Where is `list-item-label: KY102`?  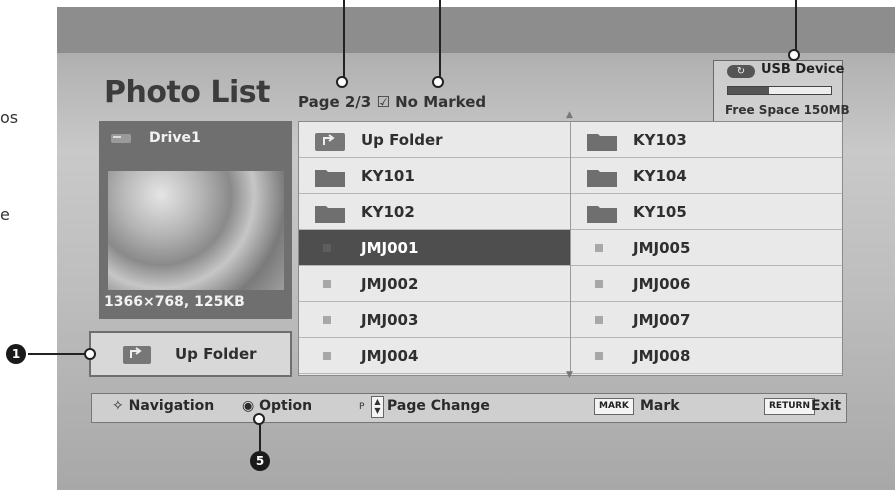 list-item-label: KY102 is located at coordinates (388, 212).